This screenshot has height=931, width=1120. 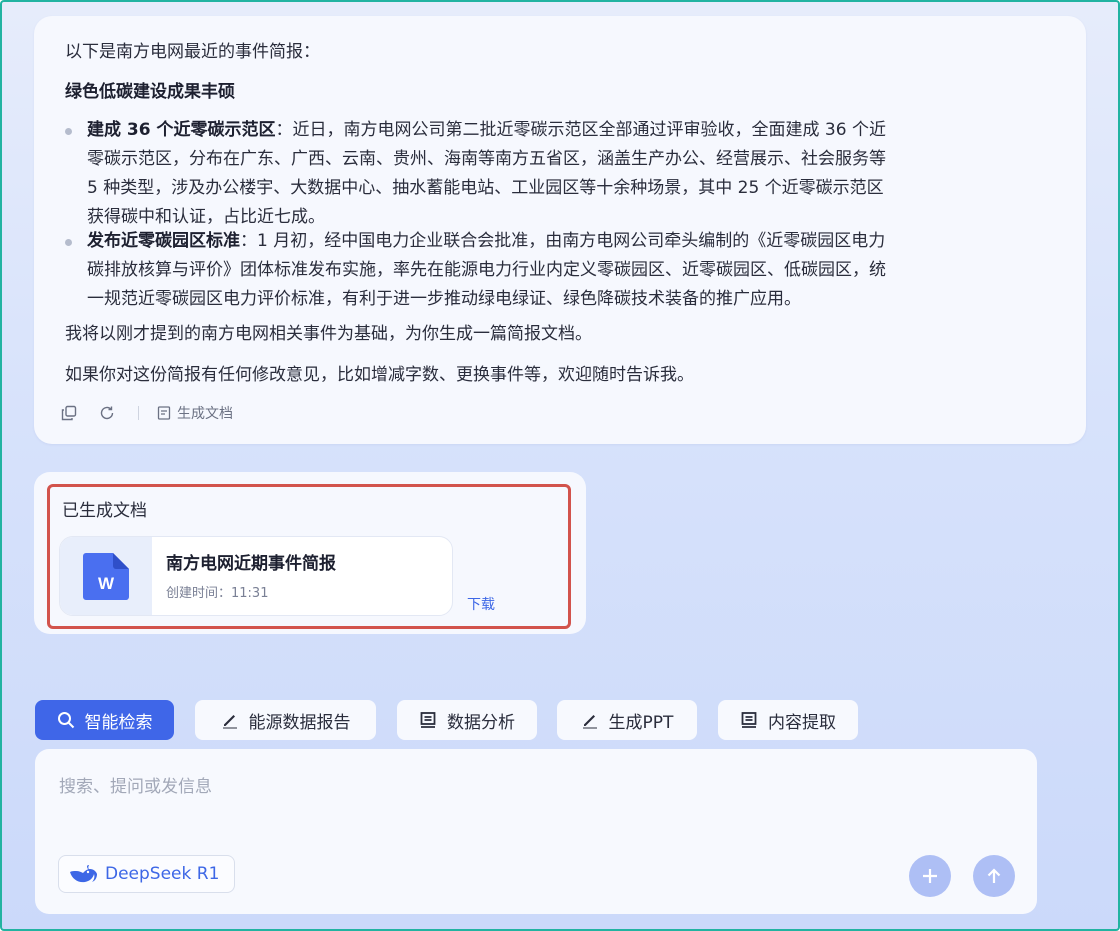 What do you see at coordinates (217, 593) in the screenshot?
I see `document-created-time: 创建时间：11:31` at bounding box center [217, 593].